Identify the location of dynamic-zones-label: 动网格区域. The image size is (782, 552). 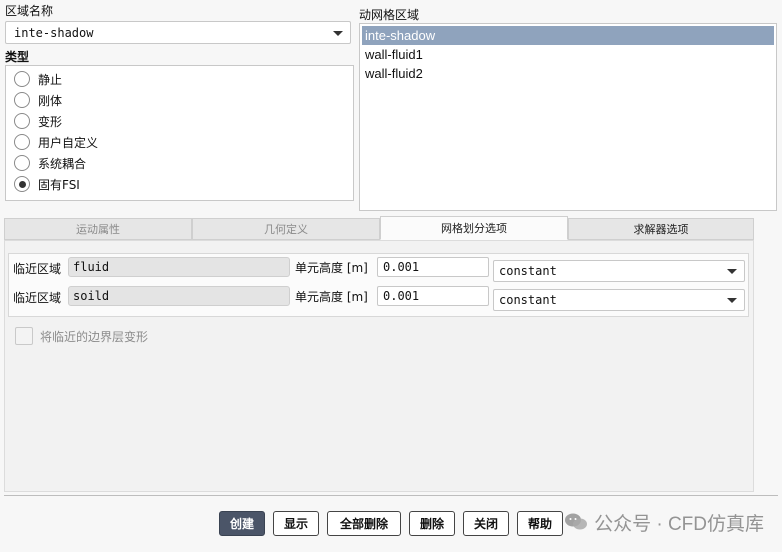
(389, 15).